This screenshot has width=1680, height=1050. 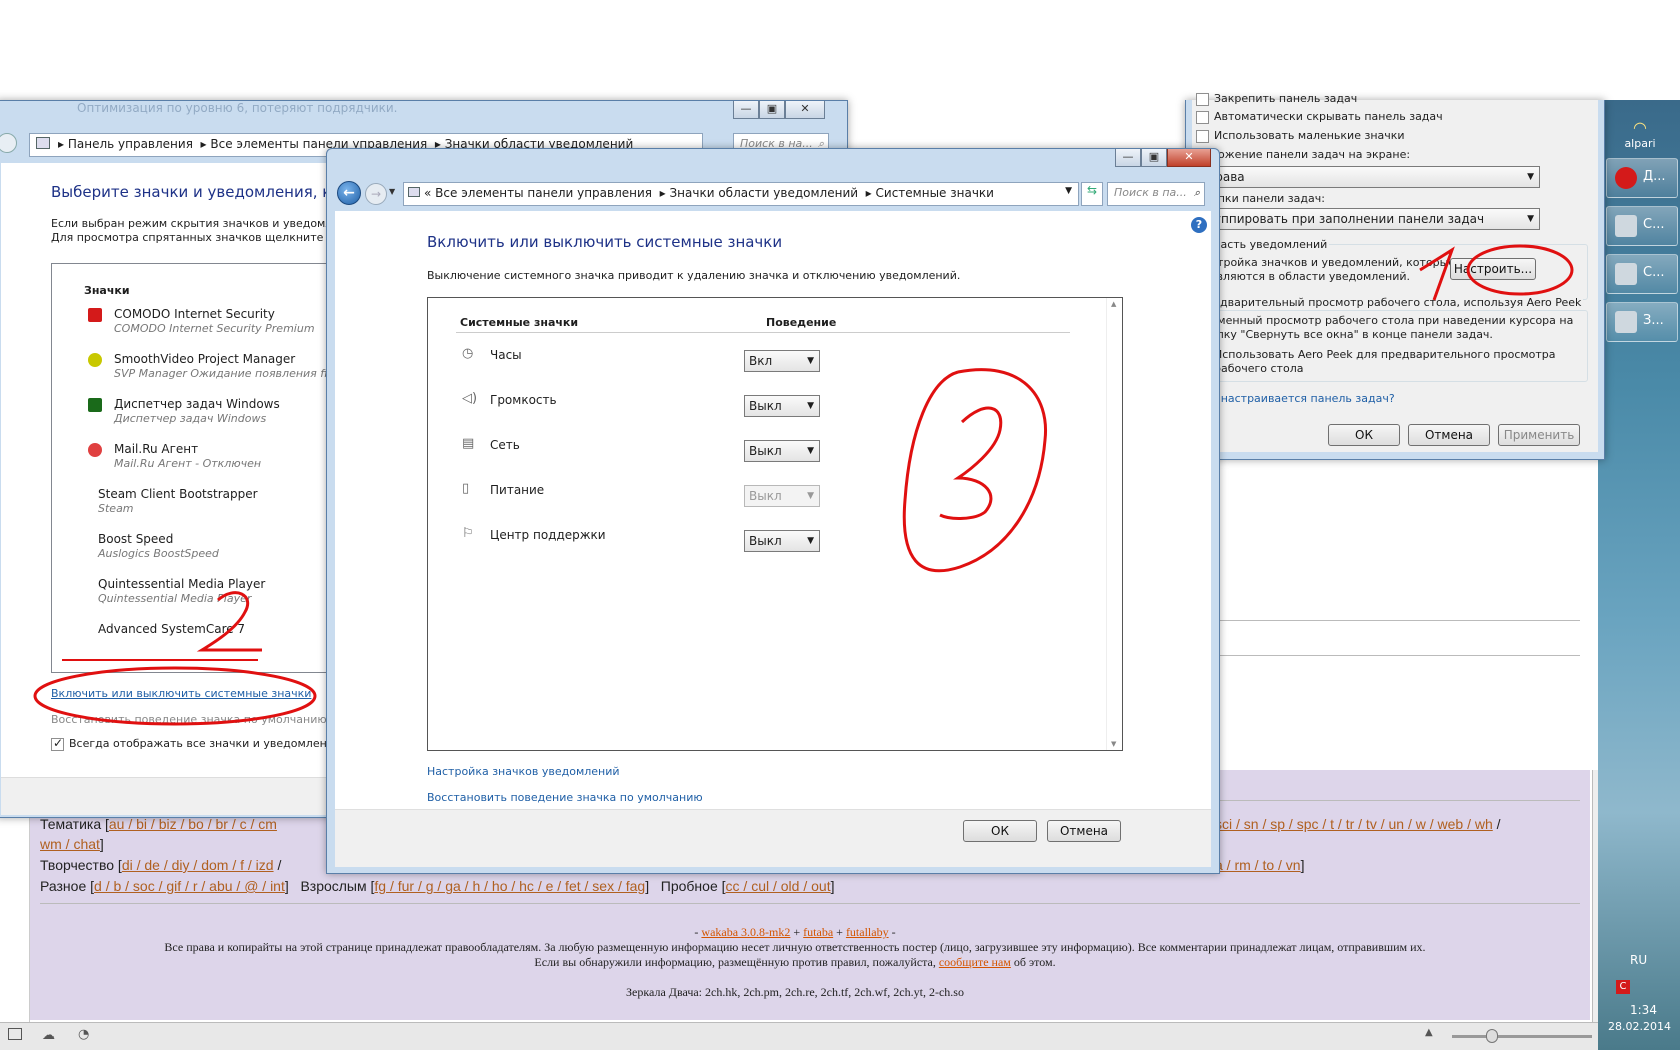 I want to click on customize-notif-link: Настройка значков уведомлений, so click(x=523, y=771).